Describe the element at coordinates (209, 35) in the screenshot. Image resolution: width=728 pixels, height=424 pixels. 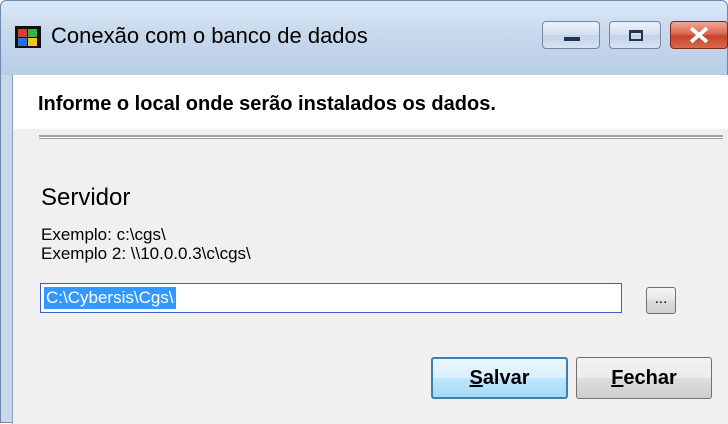
I see `window-title: Conexão com o banco de dados` at that location.